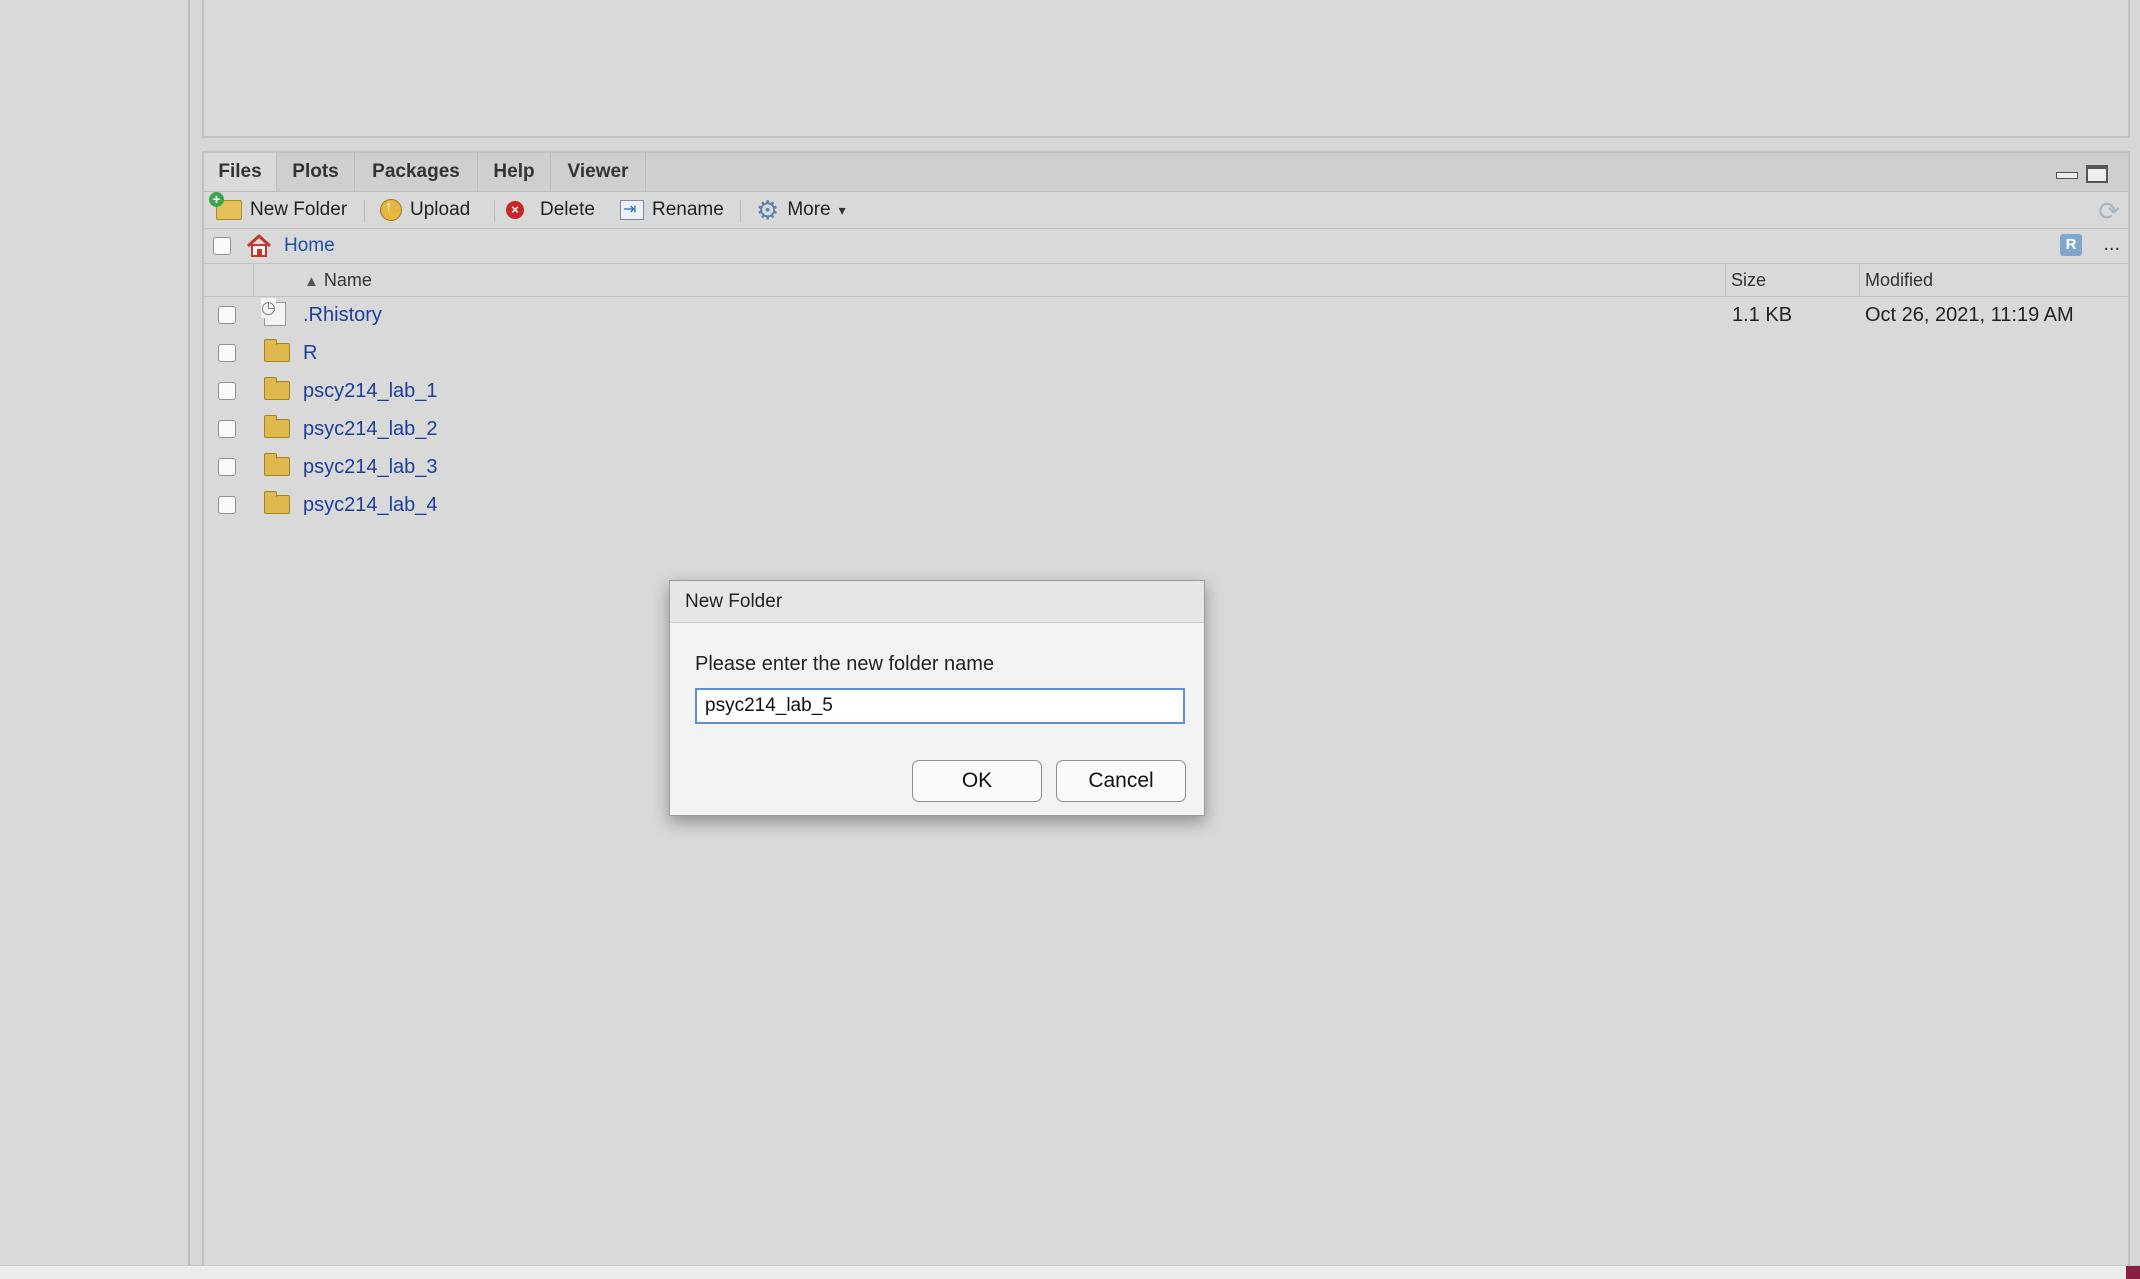 The width and height of the screenshot is (2140, 1279). What do you see at coordinates (95, 632) in the screenshot?
I see `left-pane` at bounding box center [95, 632].